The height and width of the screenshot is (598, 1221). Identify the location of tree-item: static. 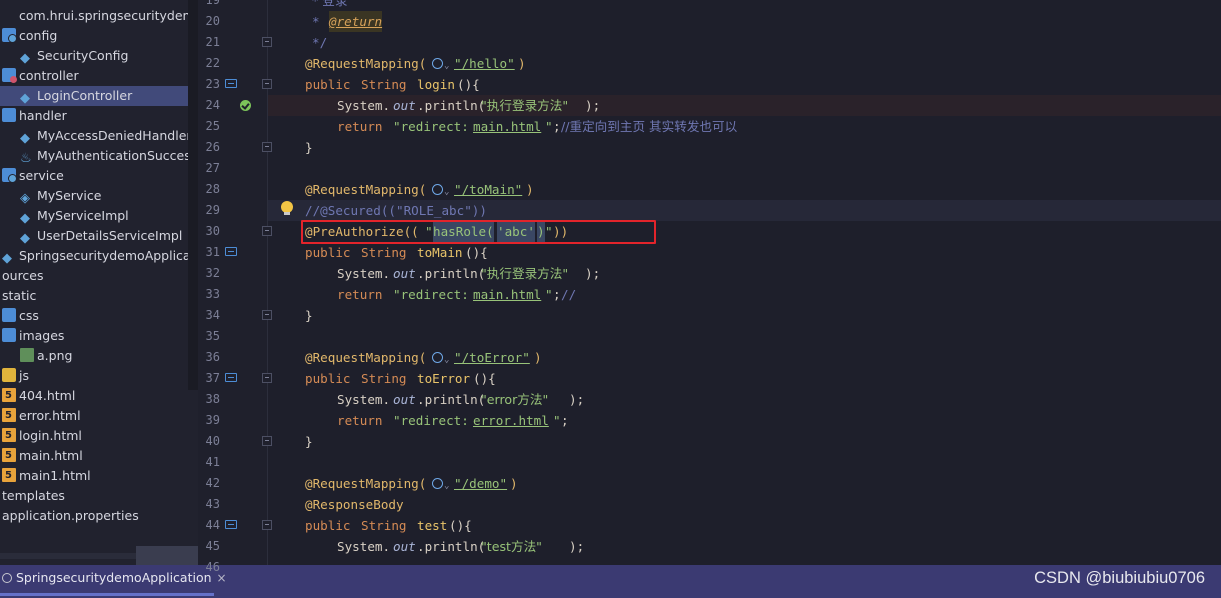
(94, 296).